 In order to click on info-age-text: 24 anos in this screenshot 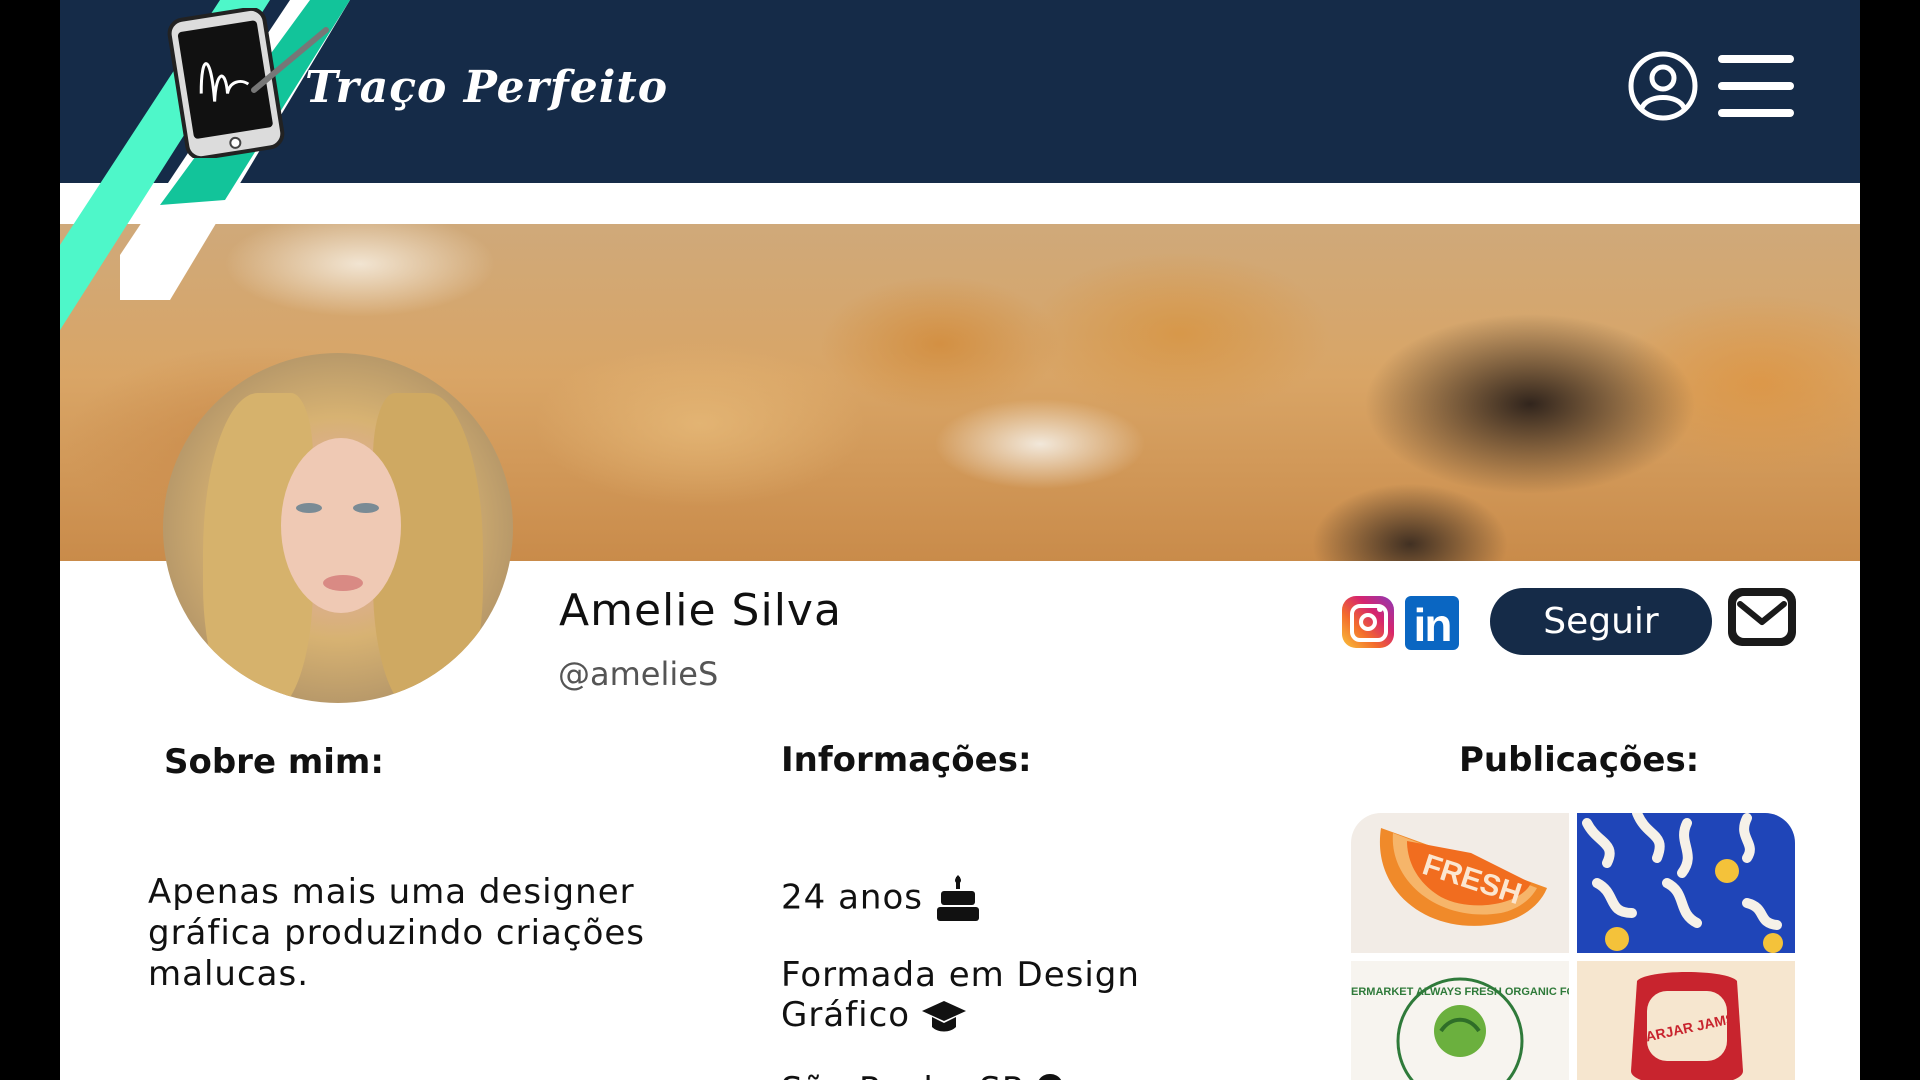, I will do `click(852, 897)`.